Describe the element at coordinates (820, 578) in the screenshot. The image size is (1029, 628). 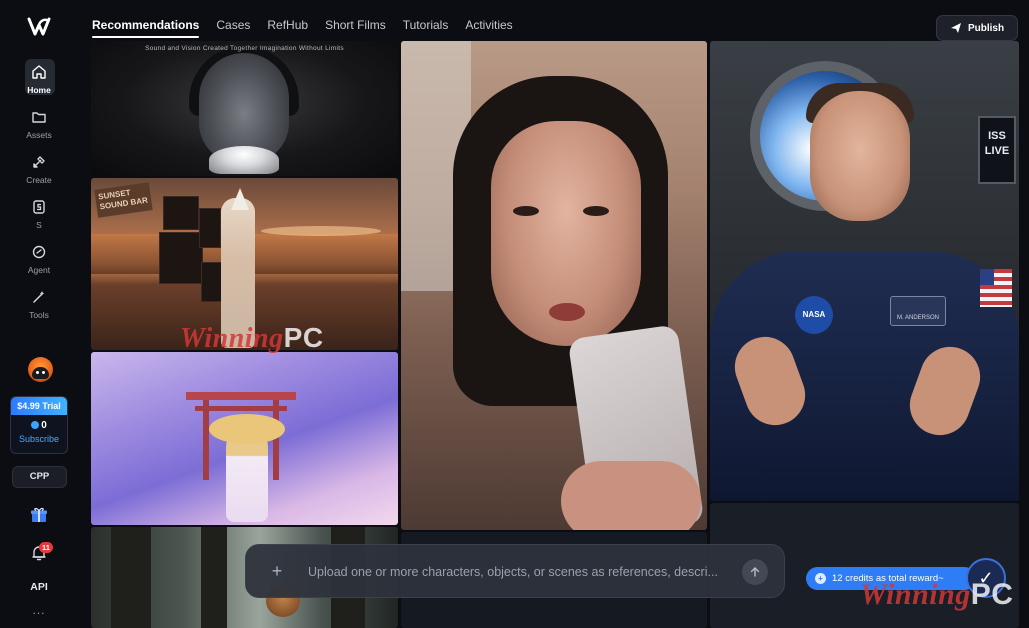
I see `coin-icon: +` at that location.